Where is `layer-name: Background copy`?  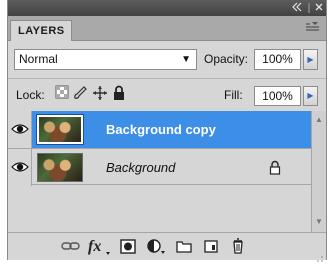 layer-name: Background copy is located at coordinates (161, 129).